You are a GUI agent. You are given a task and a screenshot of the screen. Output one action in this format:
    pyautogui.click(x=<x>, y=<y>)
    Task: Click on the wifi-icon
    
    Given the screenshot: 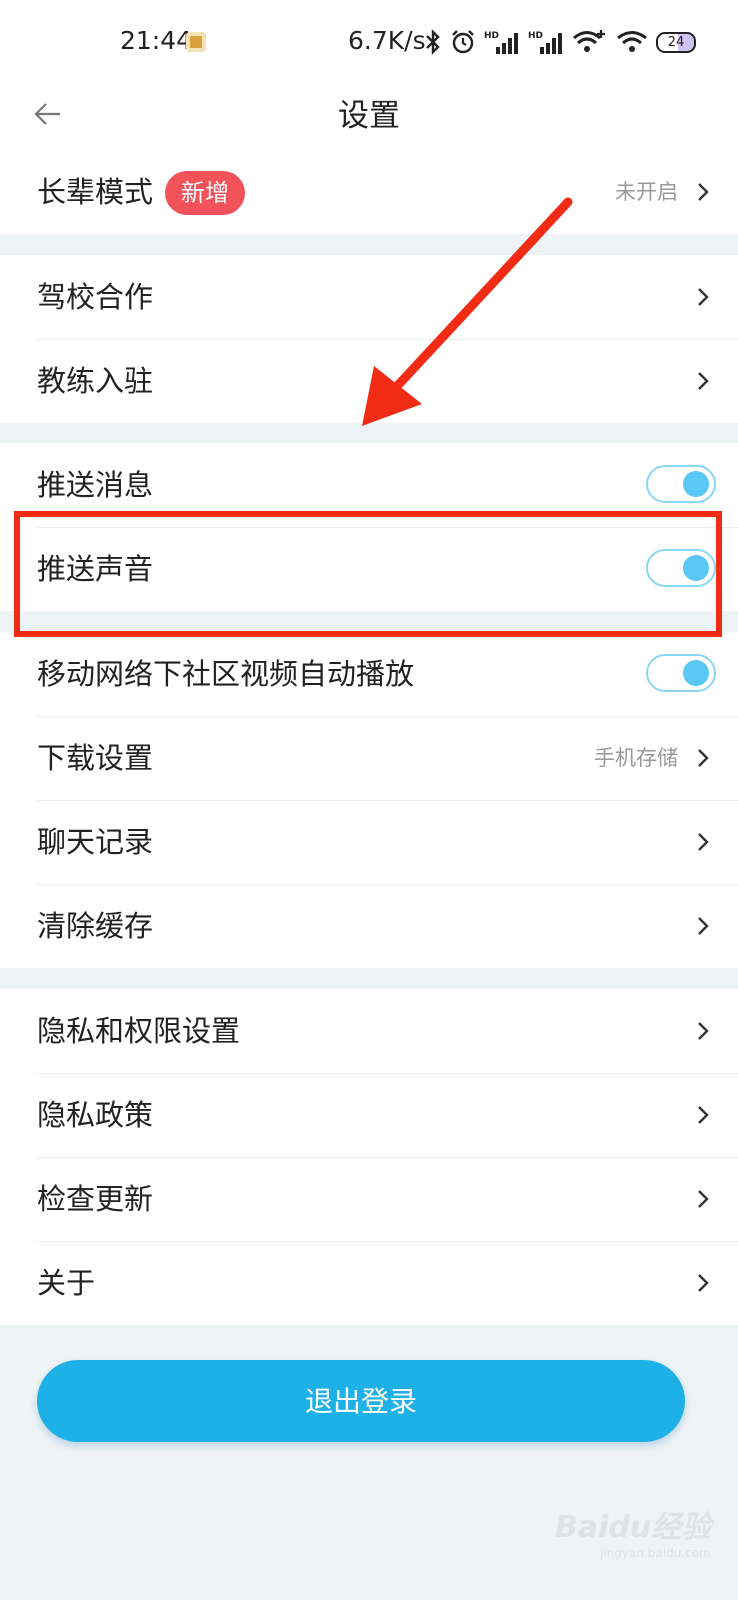 What is the action you would take?
    pyautogui.click(x=632, y=41)
    